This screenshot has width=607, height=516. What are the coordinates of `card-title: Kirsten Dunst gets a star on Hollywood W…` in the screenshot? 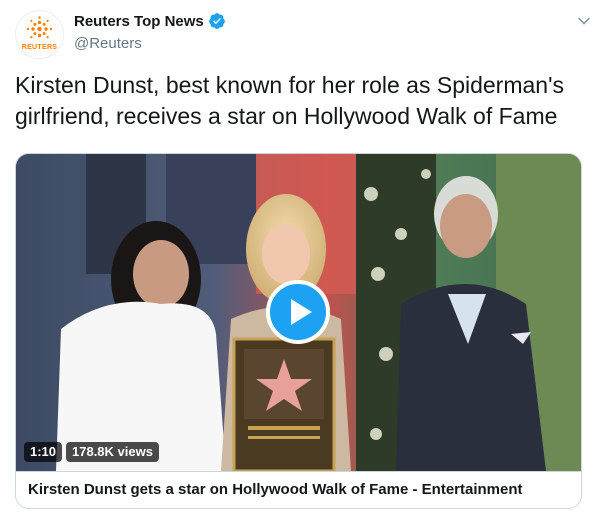 It's located at (275, 489).